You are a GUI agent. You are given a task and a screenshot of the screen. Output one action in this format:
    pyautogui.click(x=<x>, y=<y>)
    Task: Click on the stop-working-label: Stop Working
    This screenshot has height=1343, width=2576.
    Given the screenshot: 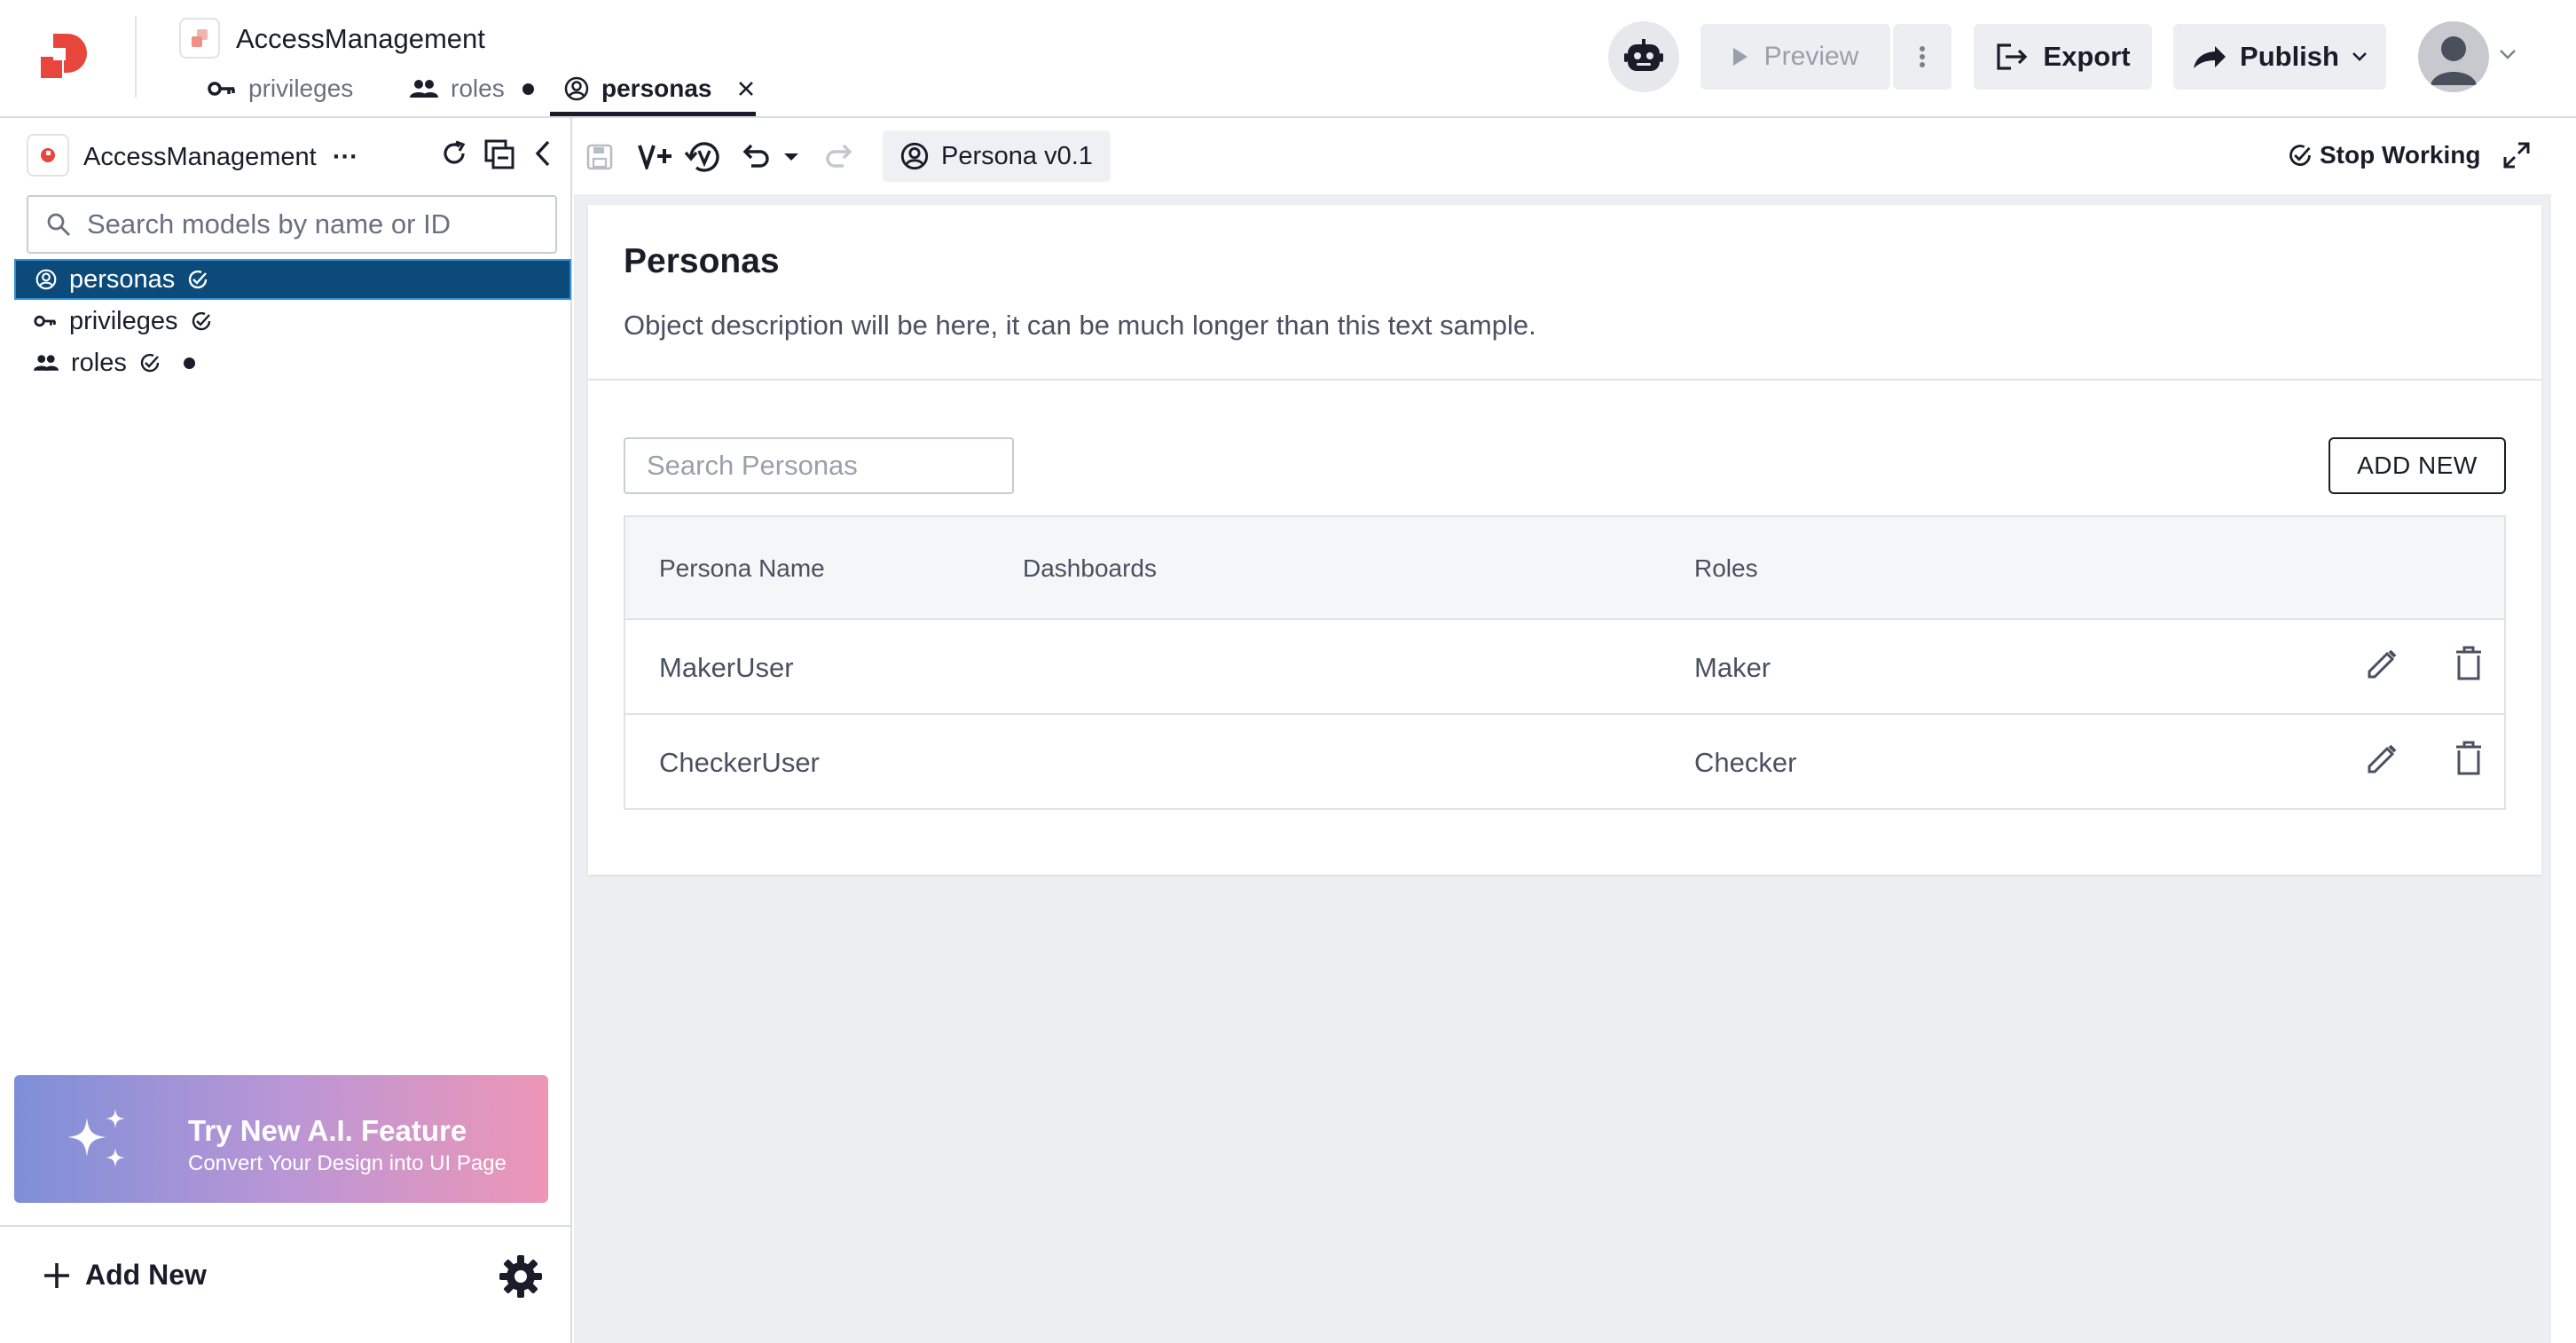 What is the action you would take?
    pyautogui.click(x=2400, y=155)
    